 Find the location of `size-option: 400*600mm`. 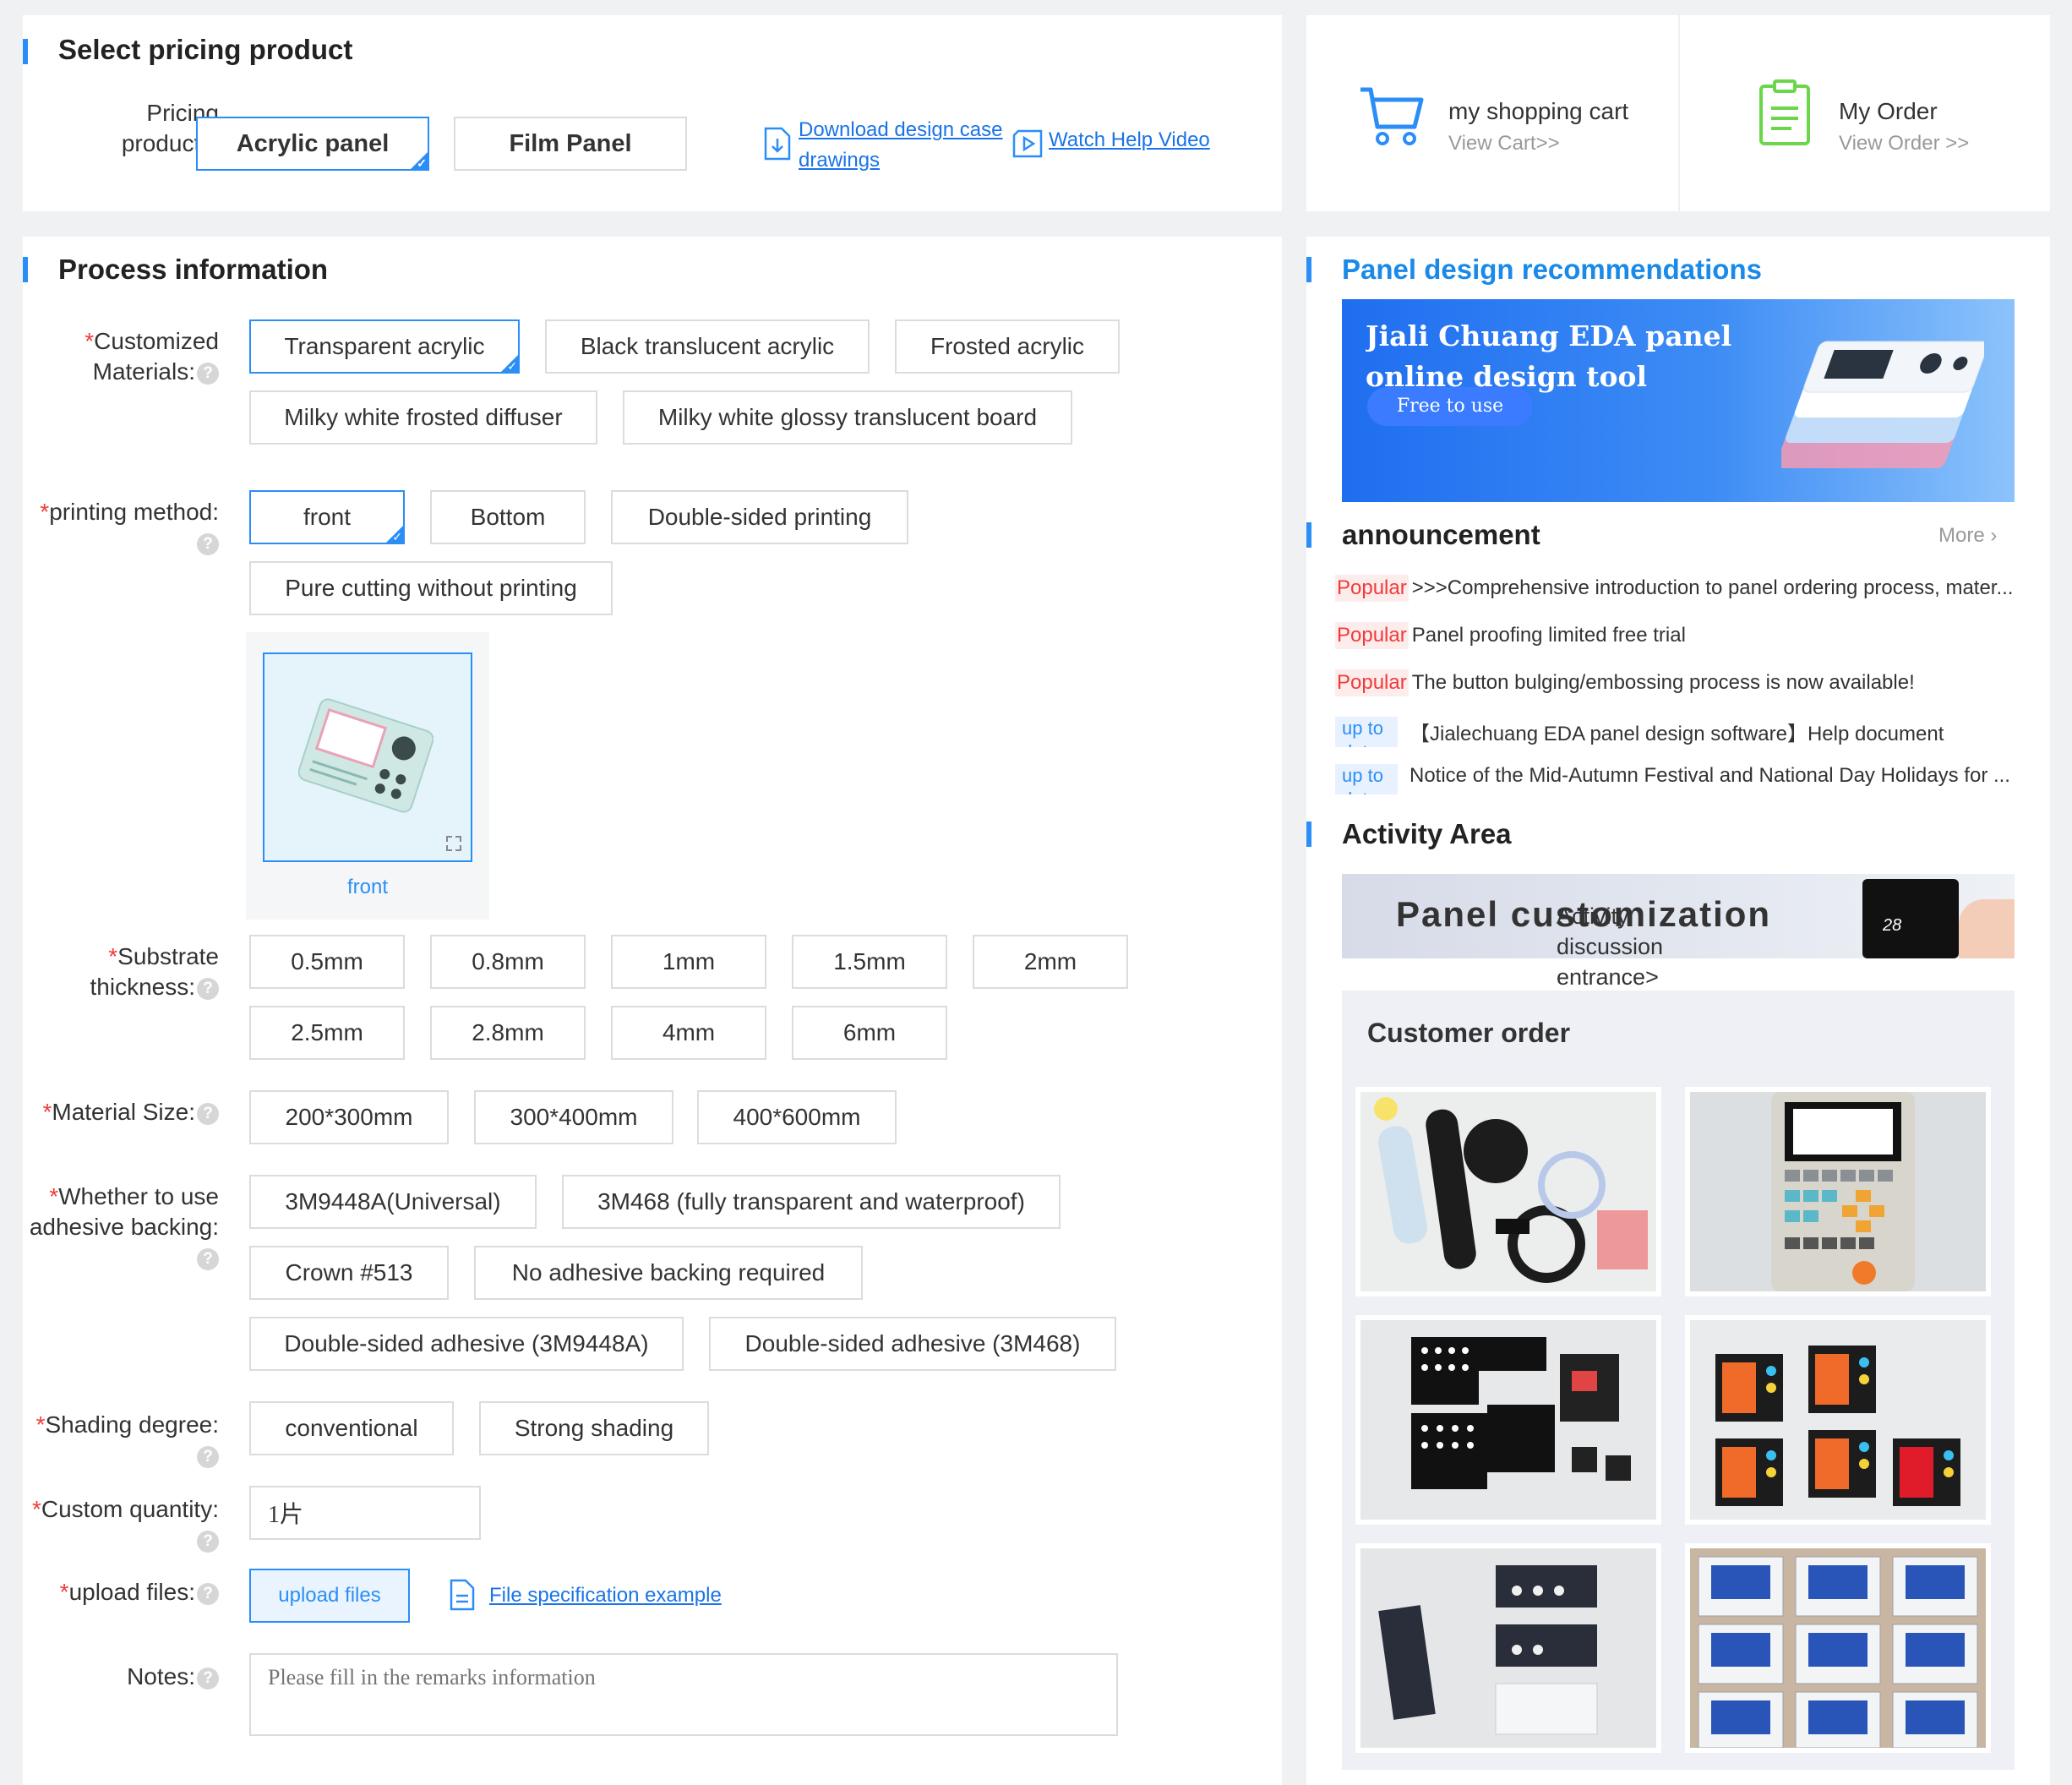

size-option: 400*600mm is located at coordinates (797, 1117).